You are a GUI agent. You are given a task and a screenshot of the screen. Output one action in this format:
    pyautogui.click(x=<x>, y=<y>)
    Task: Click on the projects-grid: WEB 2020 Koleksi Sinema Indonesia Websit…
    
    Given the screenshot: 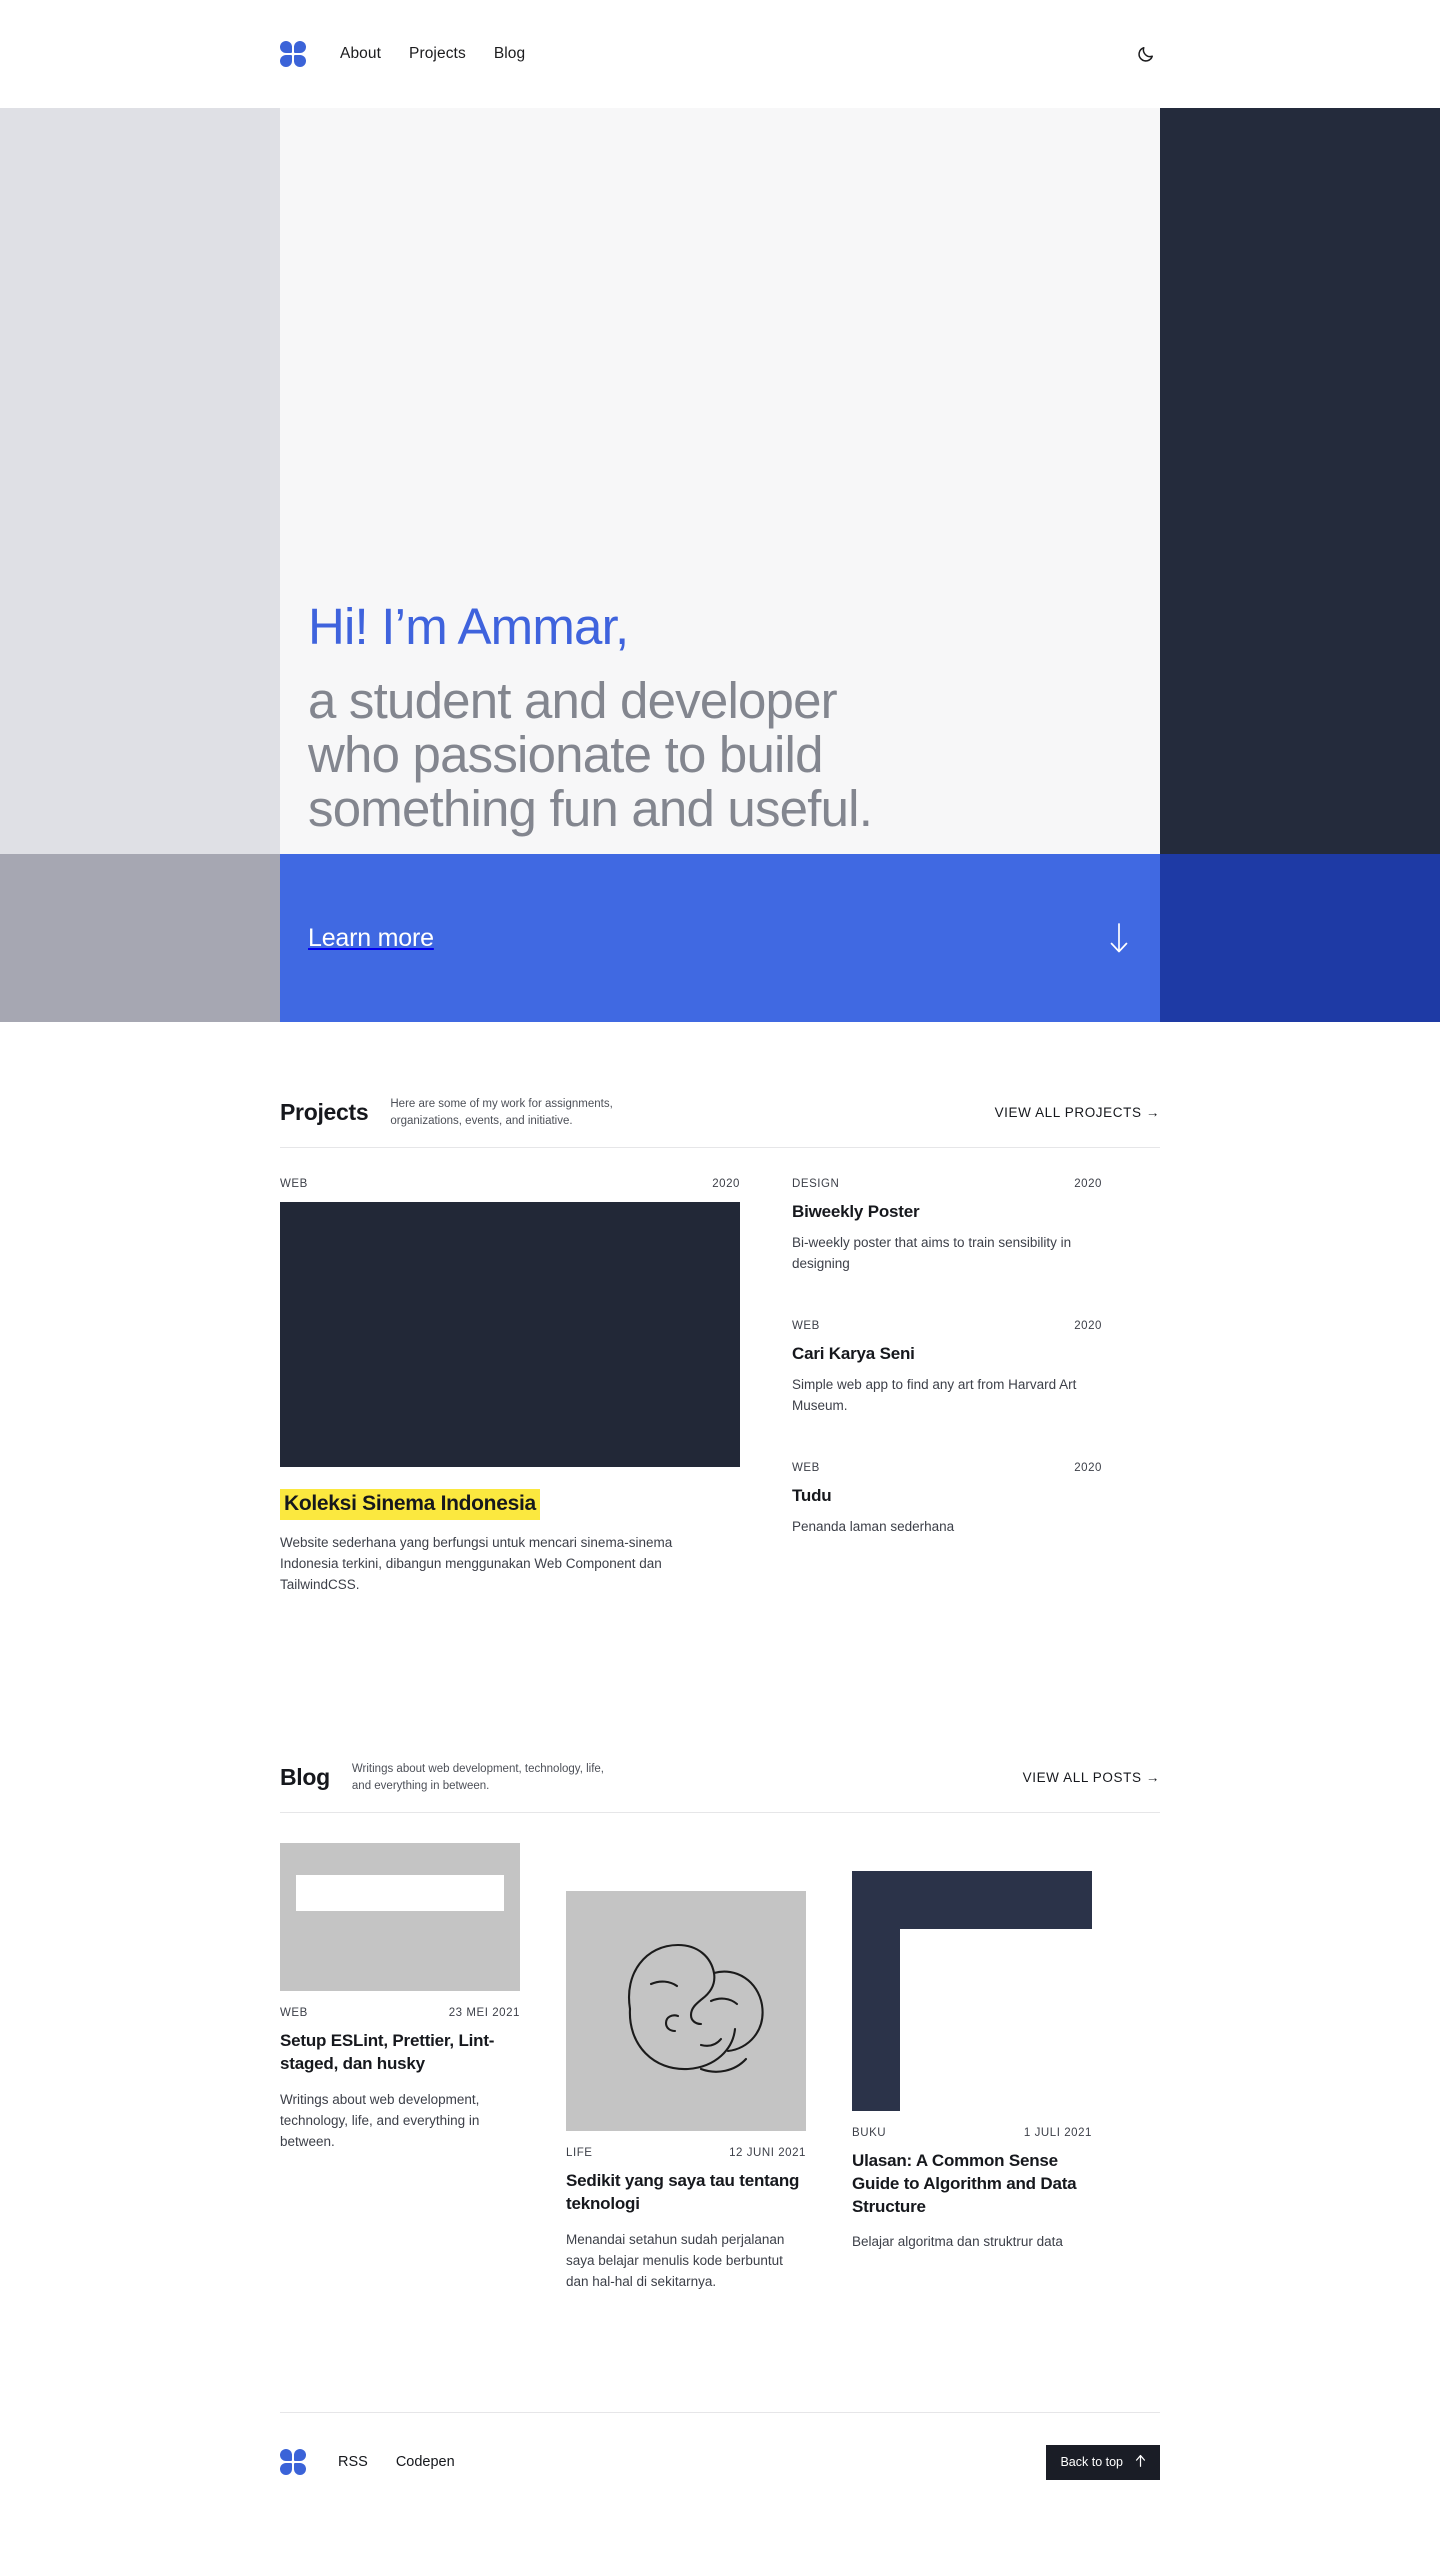 What is the action you would take?
    pyautogui.click(x=720, y=1372)
    